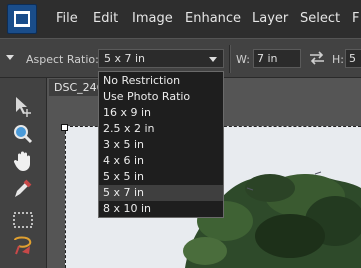  What do you see at coordinates (213, 59) in the screenshot?
I see `chevron-down-icon` at bounding box center [213, 59].